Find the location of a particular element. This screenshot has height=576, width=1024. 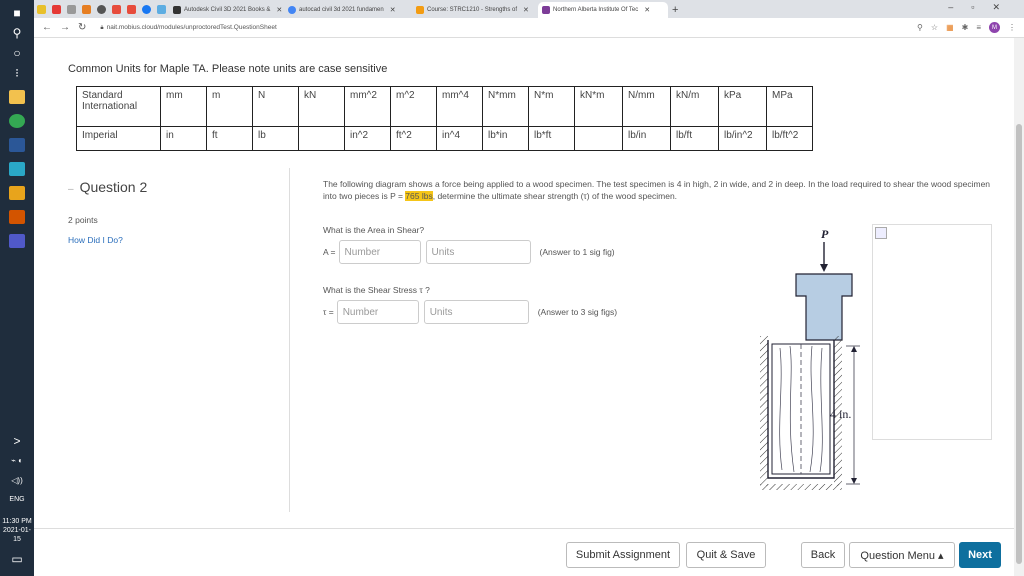

close-window-icon: ✕ is located at coordinates (1005, 7).